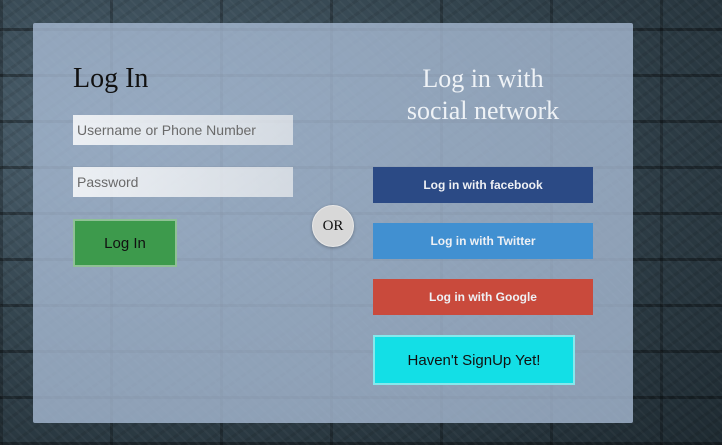 The width and height of the screenshot is (722, 445). What do you see at coordinates (483, 78) in the screenshot?
I see `social-title-line1: Log in with` at bounding box center [483, 78].